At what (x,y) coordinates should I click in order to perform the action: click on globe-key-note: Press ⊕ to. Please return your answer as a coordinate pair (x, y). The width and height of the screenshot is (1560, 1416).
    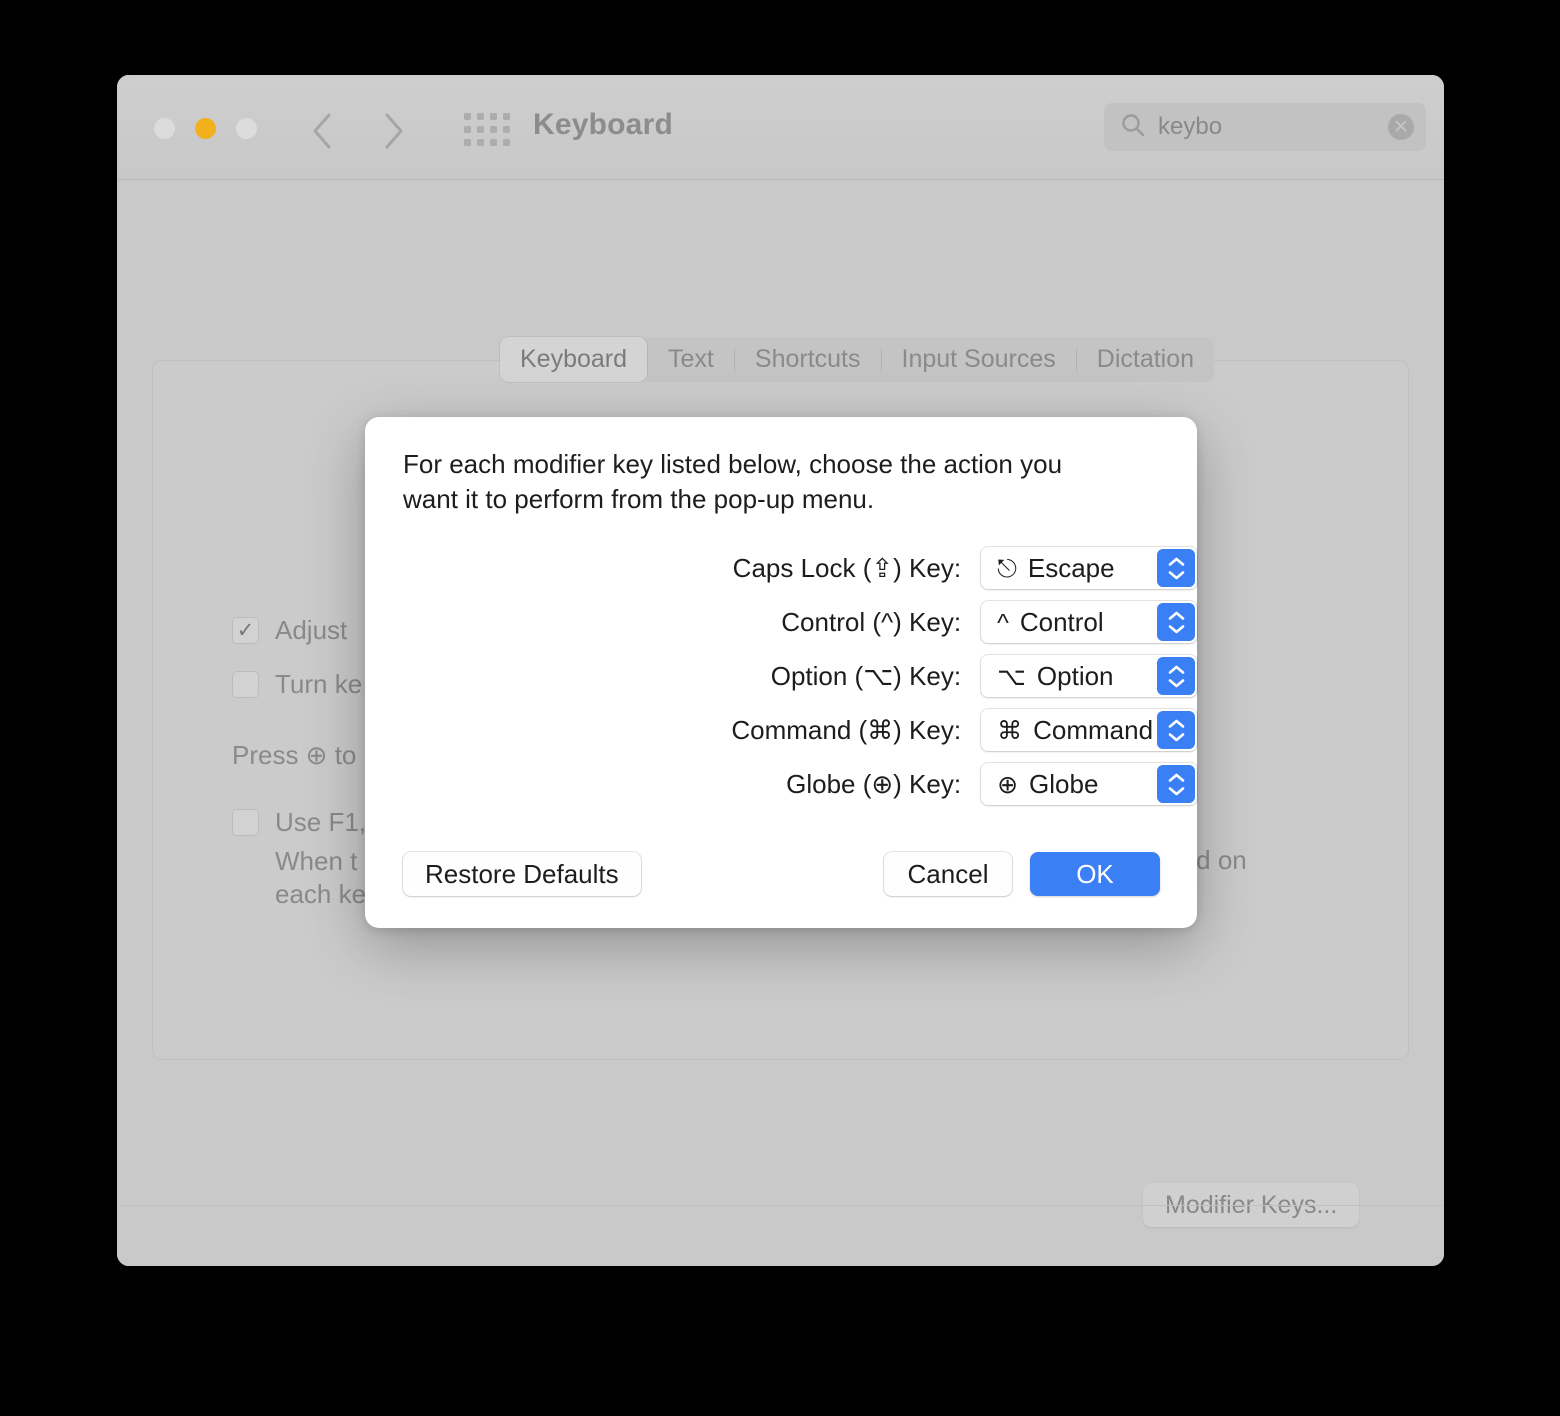
    Looking at the image, I should click on (294, 755).